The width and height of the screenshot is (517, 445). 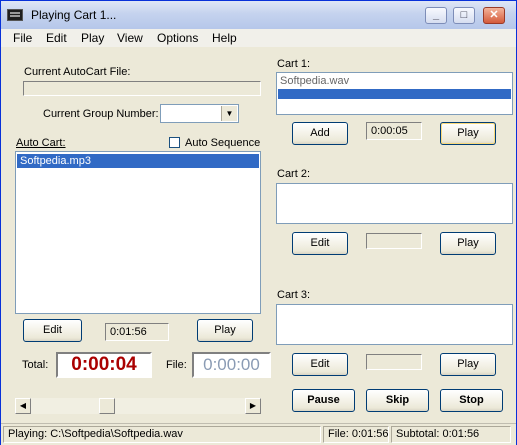 What do you see at coordinates (92, 38) in the screenshot?
I see `menu-play: Play` at bounding box center [92, 38].